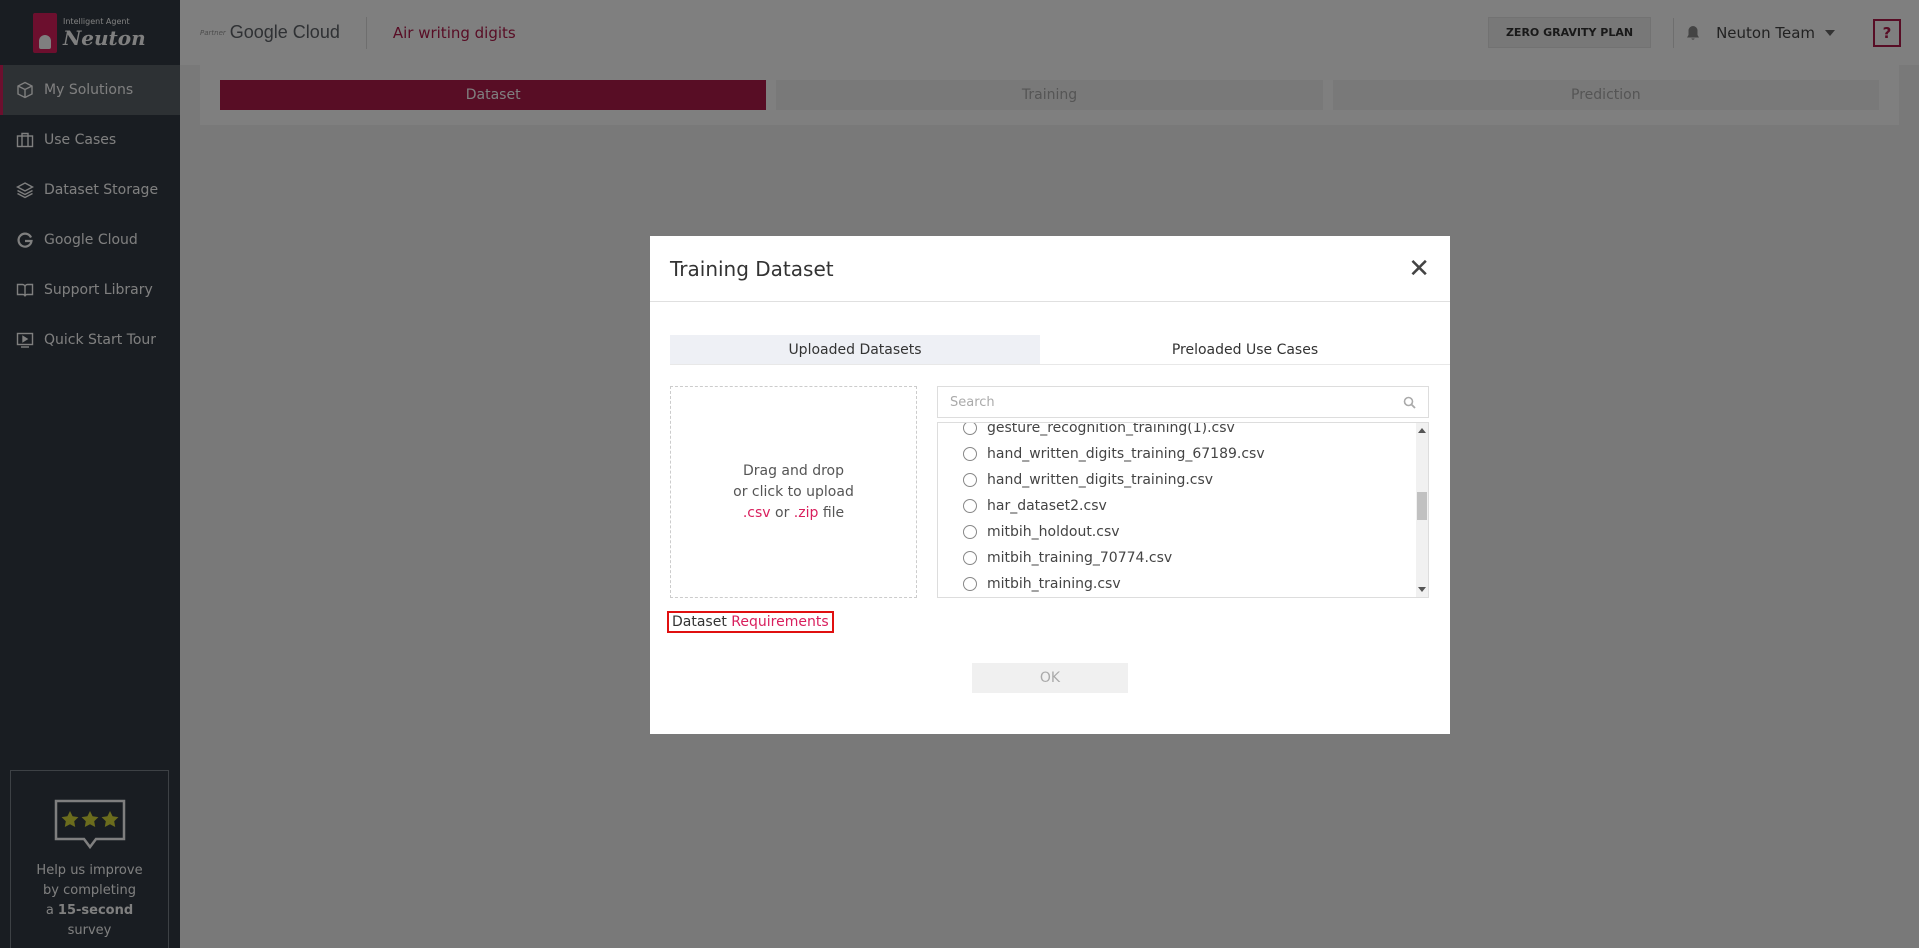 Image resolution: width=1919 pixels, height=948 pixels. I want to click on scroll-down-icon, so click(1422, 589).